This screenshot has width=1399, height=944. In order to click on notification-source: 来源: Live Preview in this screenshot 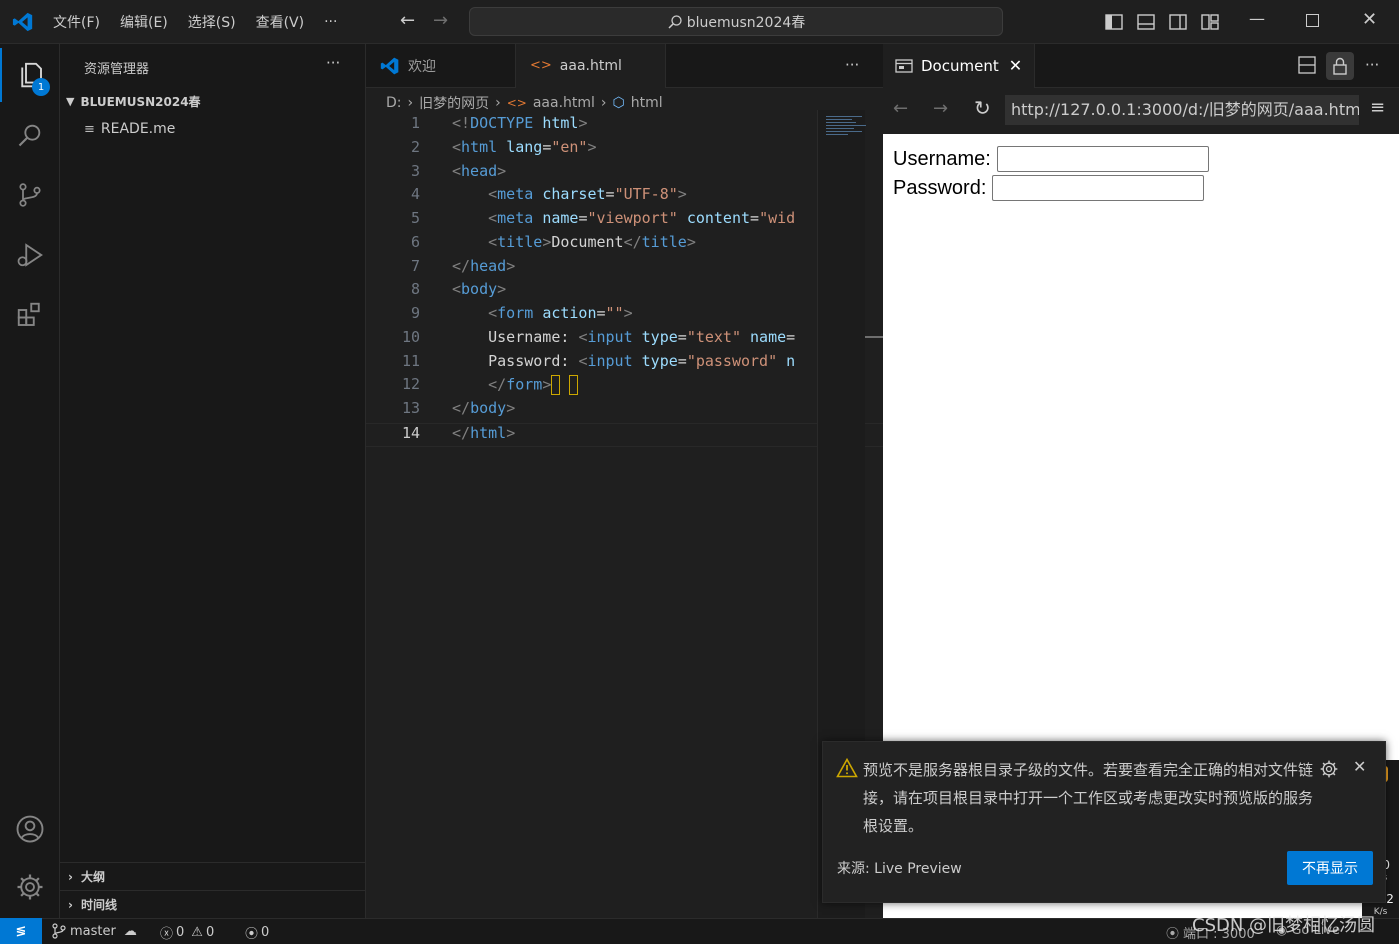, I will do `click(899, 869)`.